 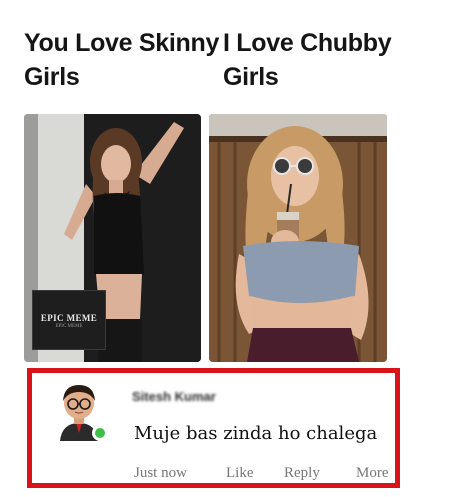 I want to click on watermark-subtitle: EPIC MEME, so click(x=69, y=326).